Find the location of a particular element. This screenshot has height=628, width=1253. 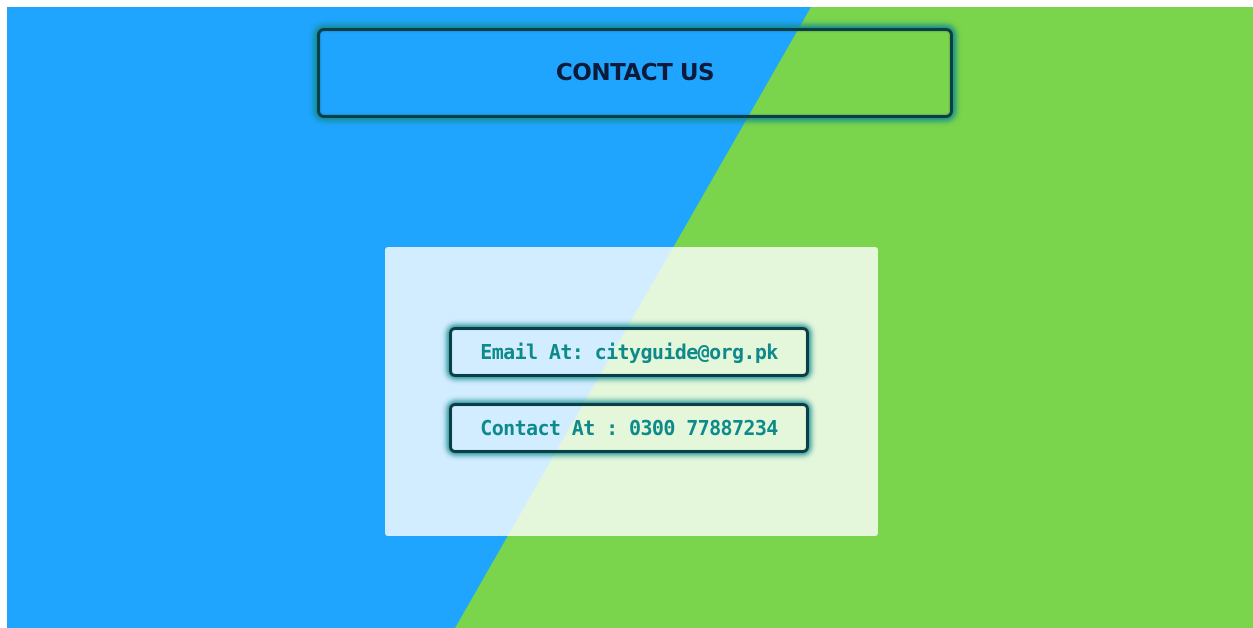

phone-info-box: Contact At : 0300 77887234 is located at coordinates (629, 428).